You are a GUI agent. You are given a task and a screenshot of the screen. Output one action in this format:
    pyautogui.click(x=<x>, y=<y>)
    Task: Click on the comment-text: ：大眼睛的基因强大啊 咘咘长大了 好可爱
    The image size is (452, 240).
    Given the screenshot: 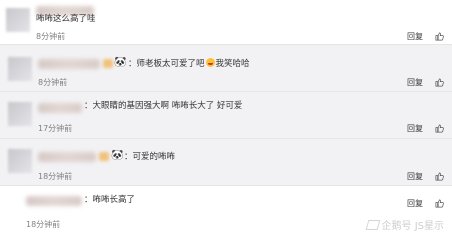 What is the action you would take?
    pyautogui.click(x=163, y=106)
    